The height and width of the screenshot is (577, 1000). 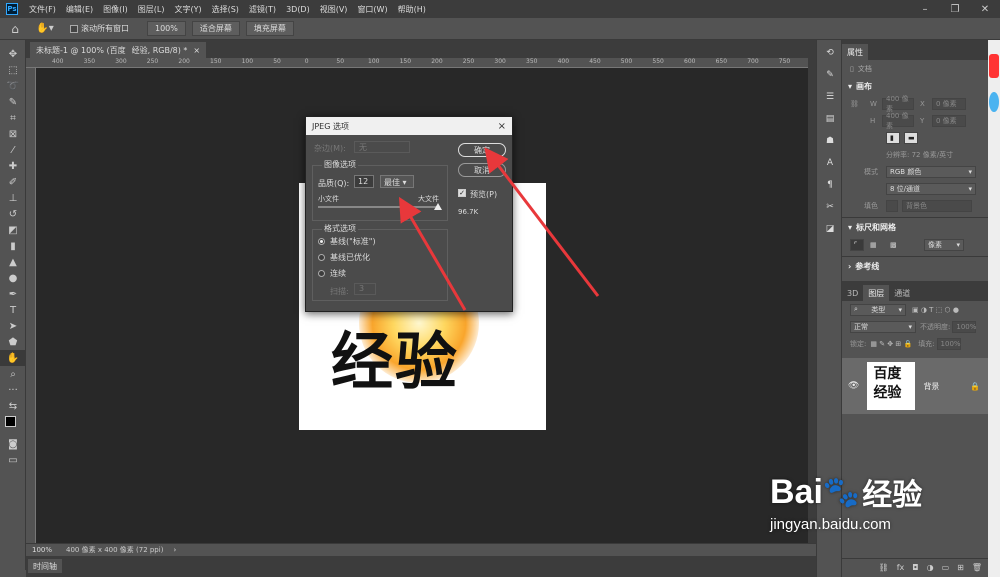 What do you see at coordinates (915, 86) in the screenshot?
I see `canvas-section-header: ▾ 画布` at bounding box center [915, 86].